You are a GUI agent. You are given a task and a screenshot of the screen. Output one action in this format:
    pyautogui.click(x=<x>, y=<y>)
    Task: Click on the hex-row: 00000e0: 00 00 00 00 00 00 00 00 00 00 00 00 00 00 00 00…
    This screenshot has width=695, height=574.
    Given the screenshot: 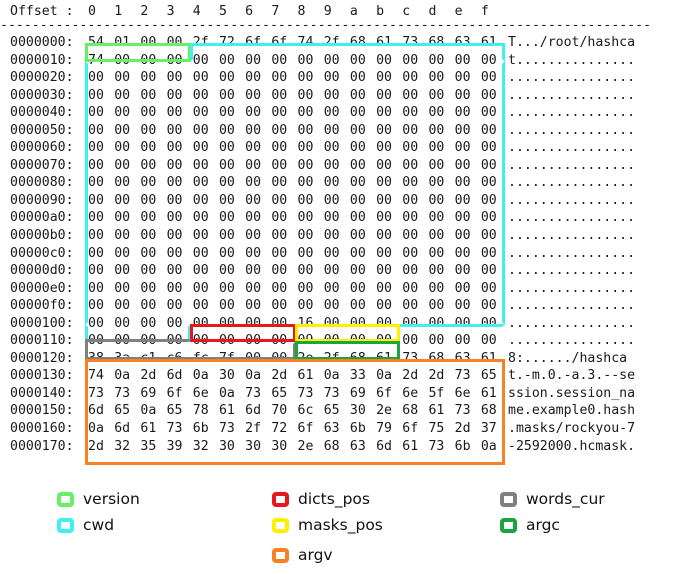 What is the action you would take?
    pyautogui.click(x=347, y=289)
    